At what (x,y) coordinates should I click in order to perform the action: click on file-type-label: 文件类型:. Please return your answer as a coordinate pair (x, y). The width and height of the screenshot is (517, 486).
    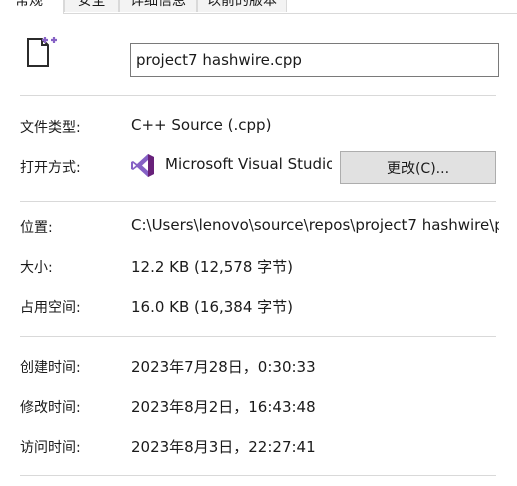
    Looking at the image, I should click on (50, 128).